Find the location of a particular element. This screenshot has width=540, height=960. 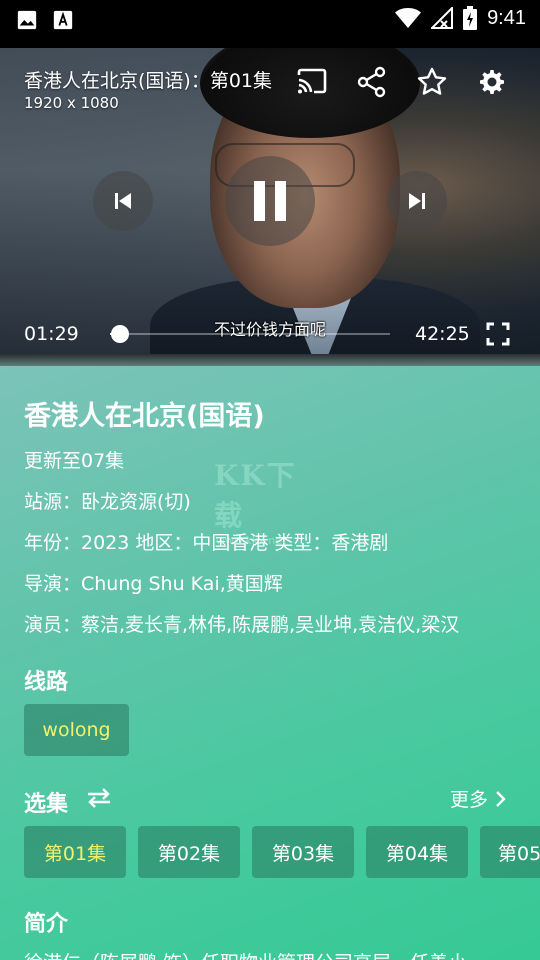

episode-chip-01: 第01集 is located at coordinates (75, 852).